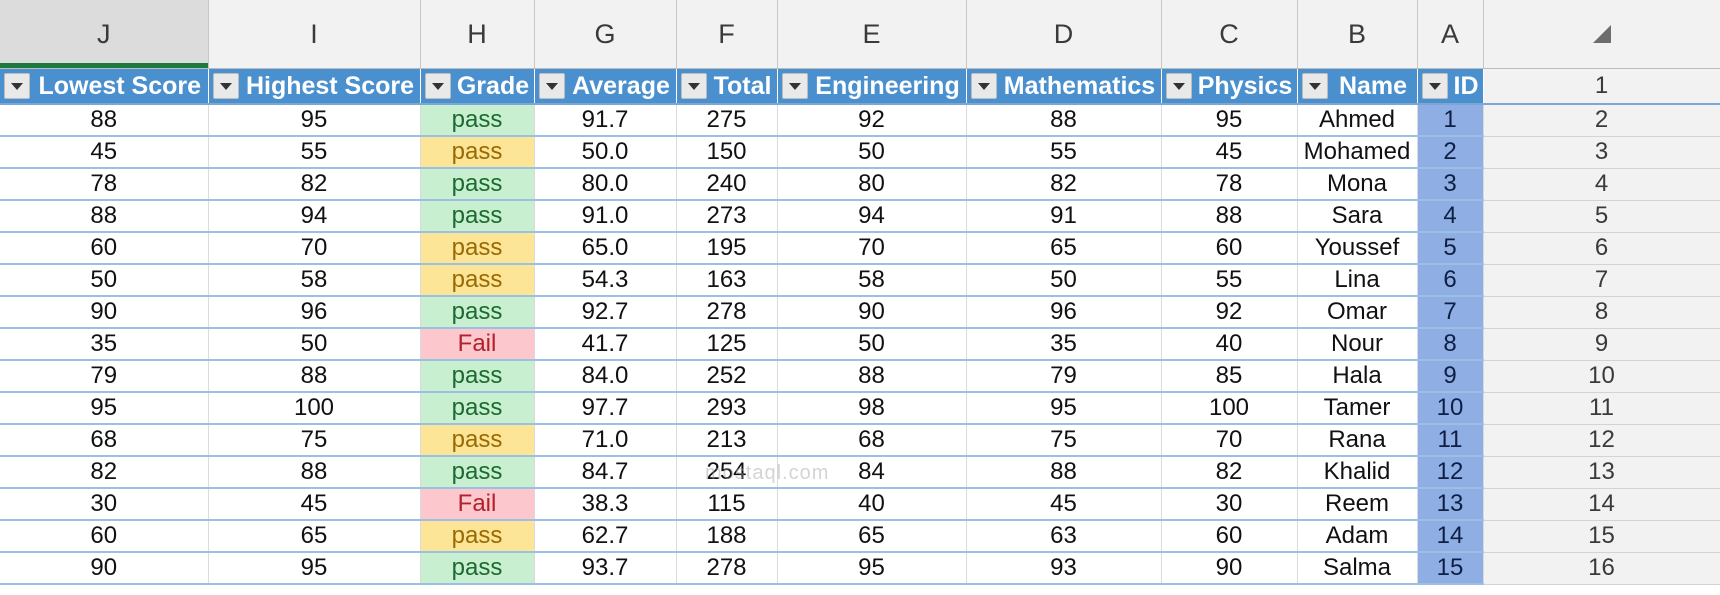 This screenshot has width=1720, height=595. I want to click on row-number: 10, so click(1601, 376).